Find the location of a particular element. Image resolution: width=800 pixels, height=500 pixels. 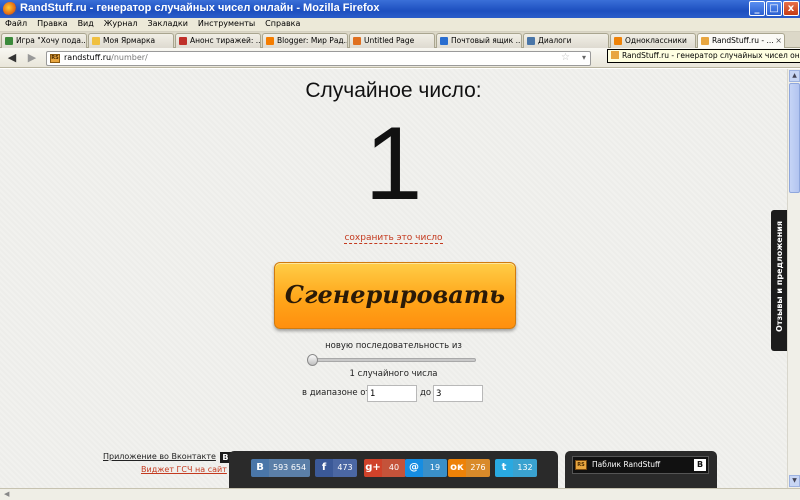

maximize-button: □ is located at coordinates (774, 8).